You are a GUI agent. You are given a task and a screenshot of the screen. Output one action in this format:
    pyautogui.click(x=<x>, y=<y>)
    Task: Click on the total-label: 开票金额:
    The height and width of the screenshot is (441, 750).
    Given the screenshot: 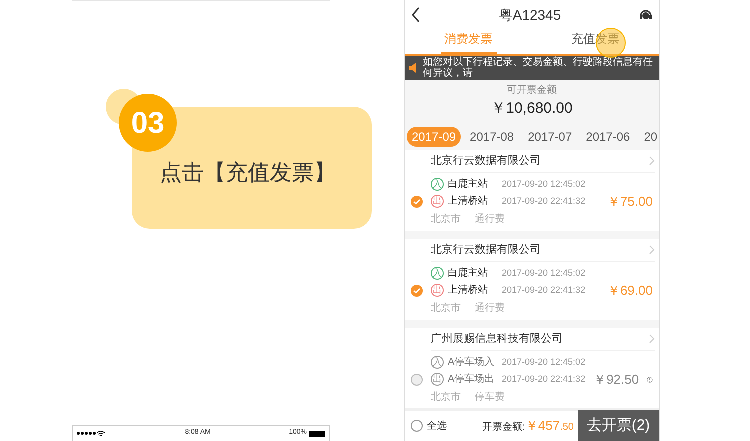 What is the action you would take?
    pyautogui.click(x=504, y=428)
    